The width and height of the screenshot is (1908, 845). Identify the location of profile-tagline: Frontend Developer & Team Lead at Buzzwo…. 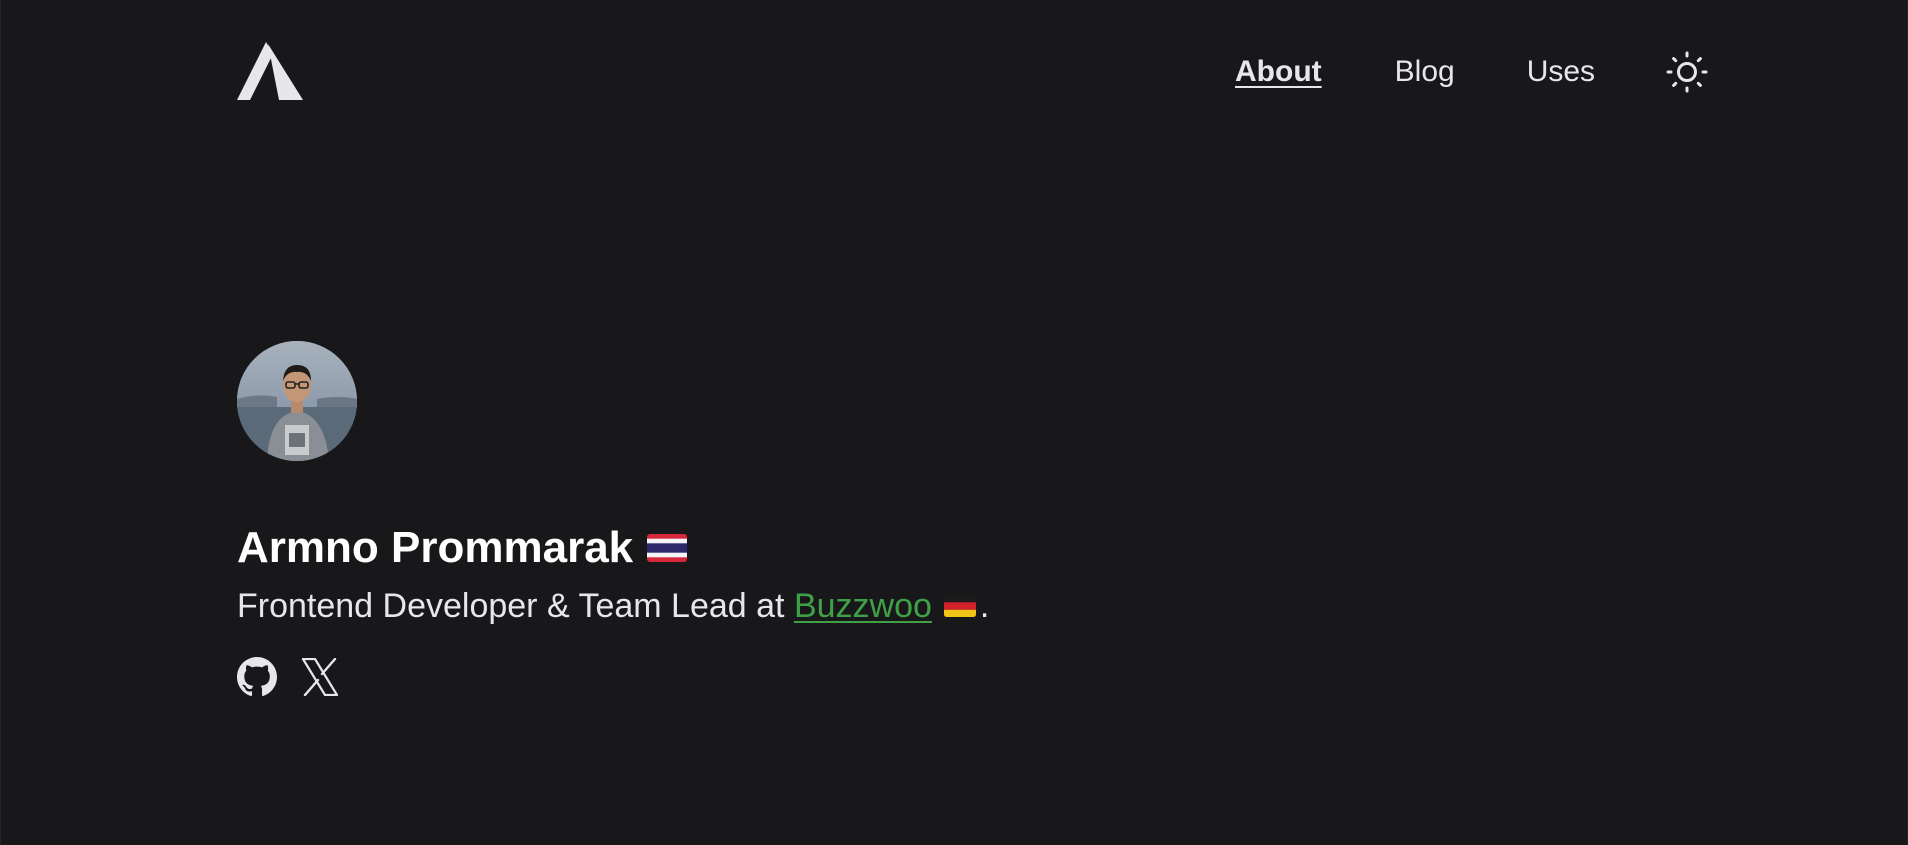
(613, 606).